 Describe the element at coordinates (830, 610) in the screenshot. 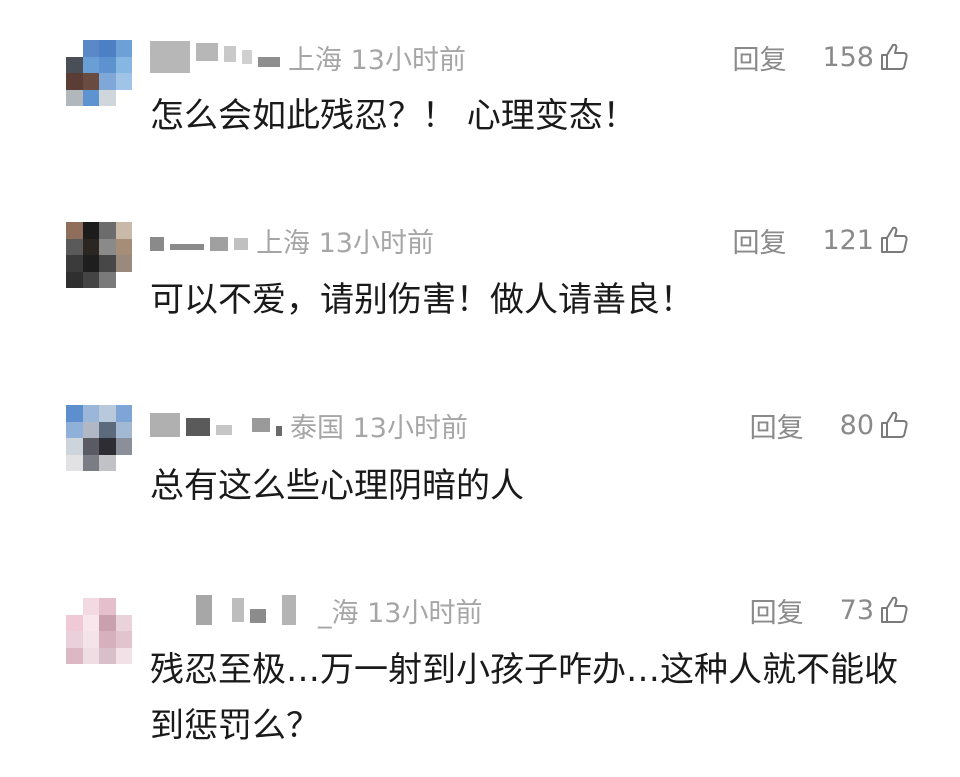

I see `comment-actions: 回复 73` at that location.